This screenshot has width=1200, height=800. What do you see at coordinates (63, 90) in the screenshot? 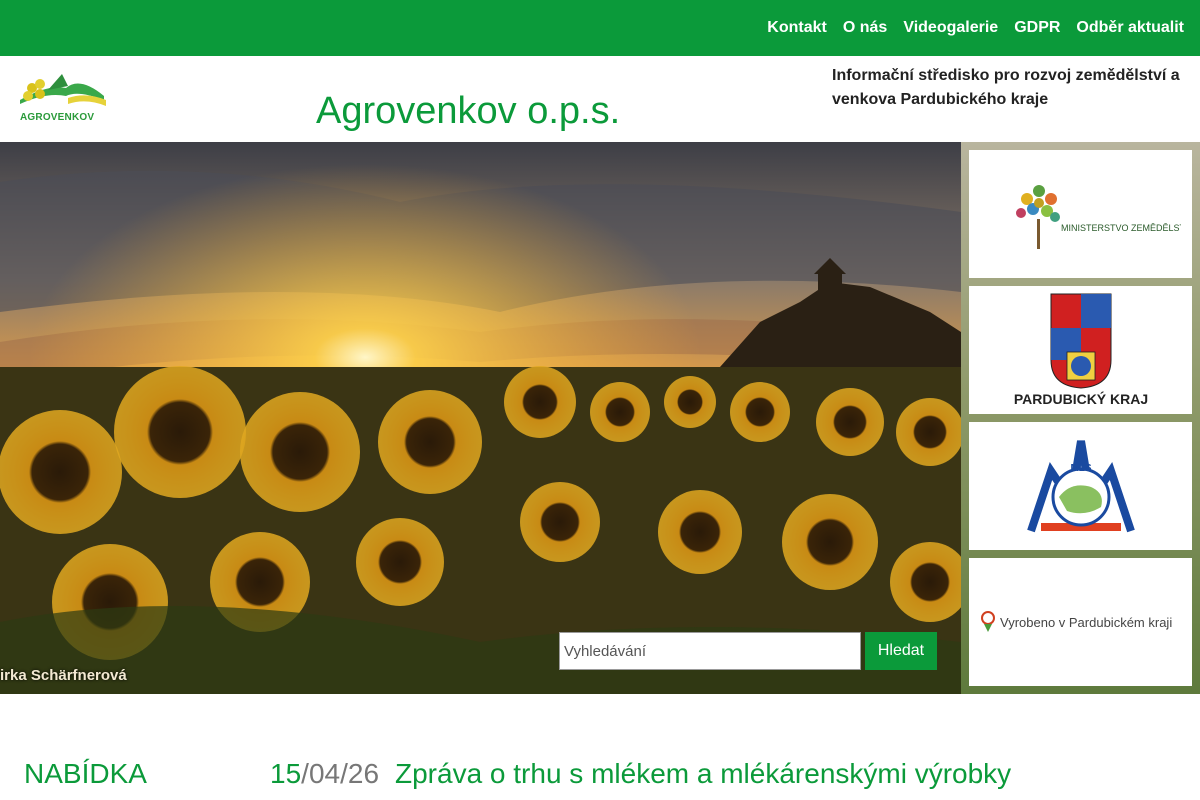
I see `agrovenkov-logo-icon` at bounding box center [63, 90].